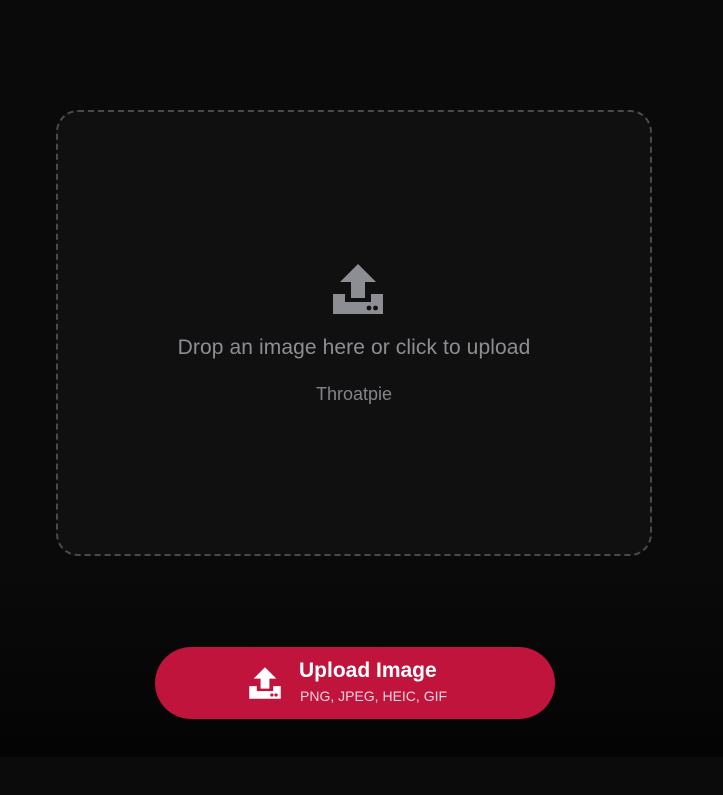  What do you see at coordinates (354, 347) in the screenshot?
I see `dropzone-title: Drop an image here or click to upload` at bounding box center [354, 347].